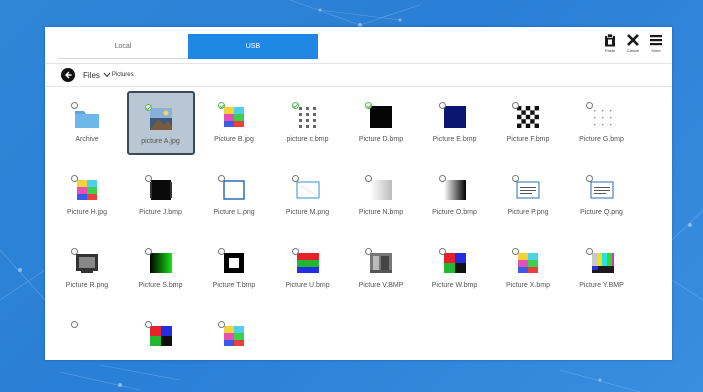 The width and height of the screenshot is (703, 392). I want to click on file-item: picture c.bmp, so click(308, 123).